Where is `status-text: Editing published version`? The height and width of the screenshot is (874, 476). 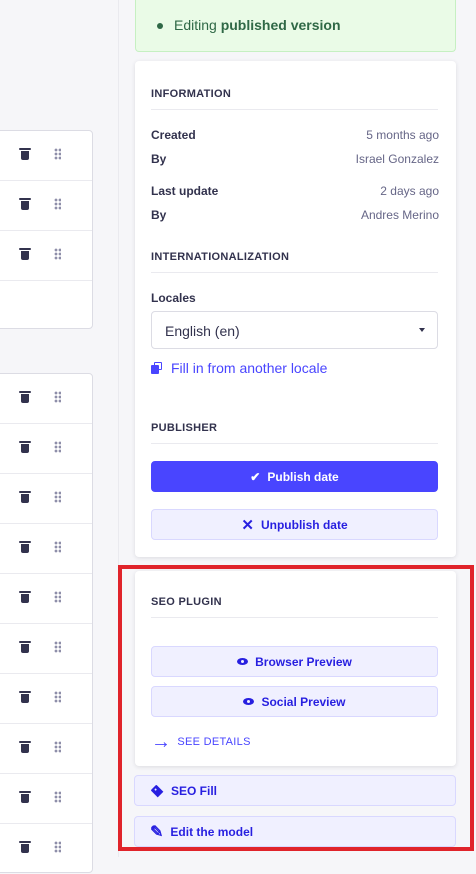
status-text: Editing published version is located at coordinates (257, 25).